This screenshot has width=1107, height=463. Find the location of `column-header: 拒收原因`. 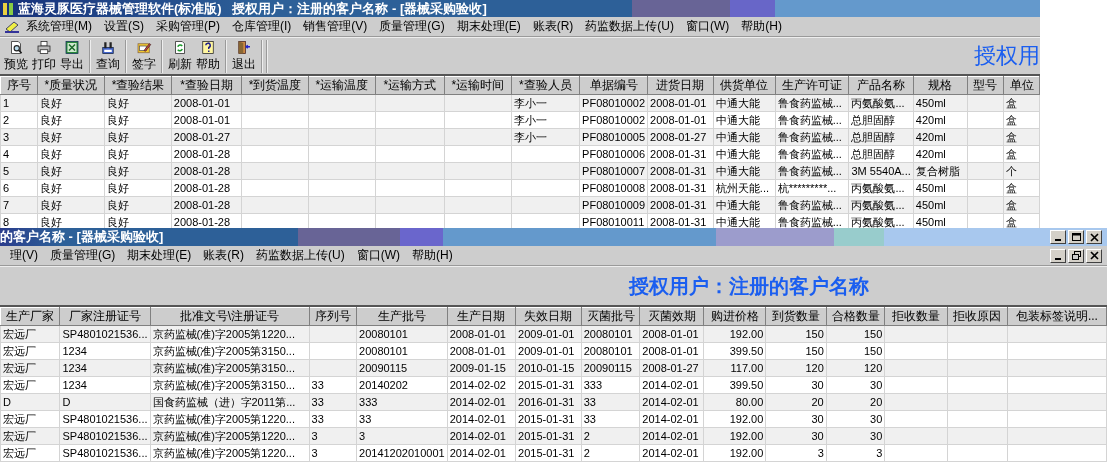

column-header: 拒收原因 is located at coordinates (977, 316).